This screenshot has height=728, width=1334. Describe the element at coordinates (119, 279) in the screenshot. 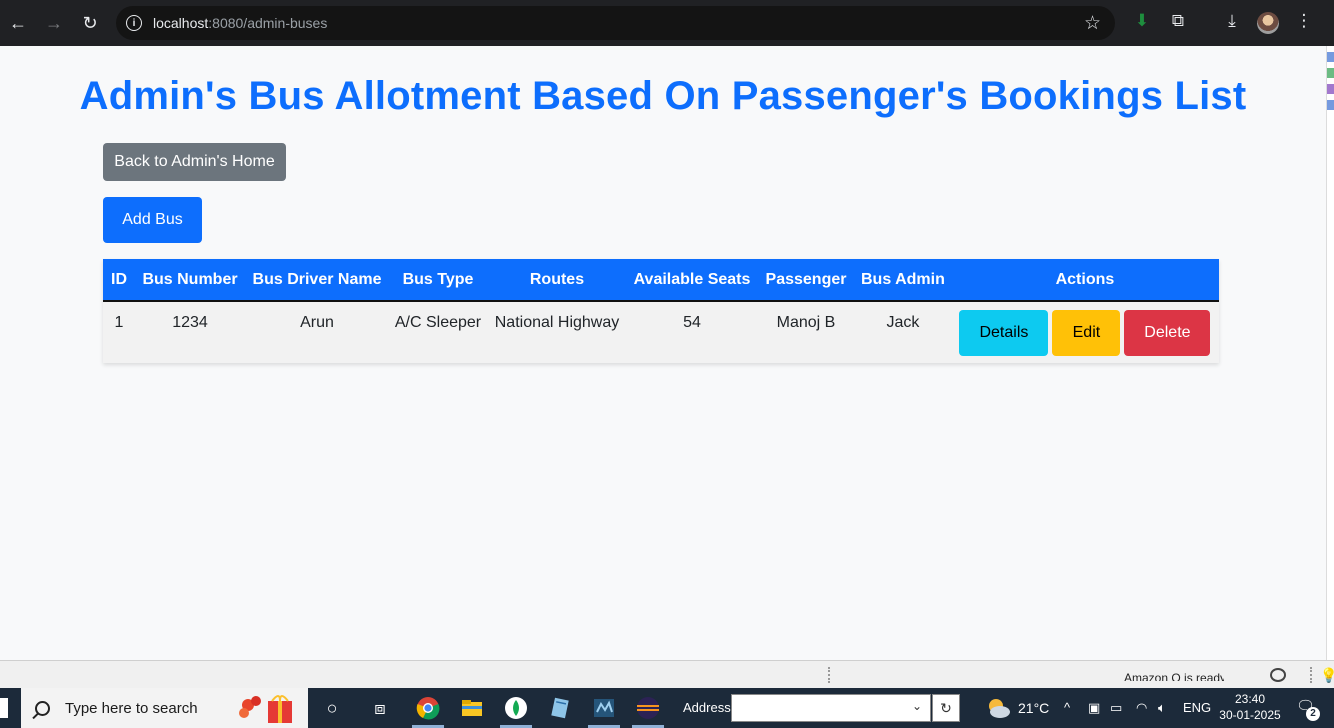

I see `column-header-id: ID` at that location.